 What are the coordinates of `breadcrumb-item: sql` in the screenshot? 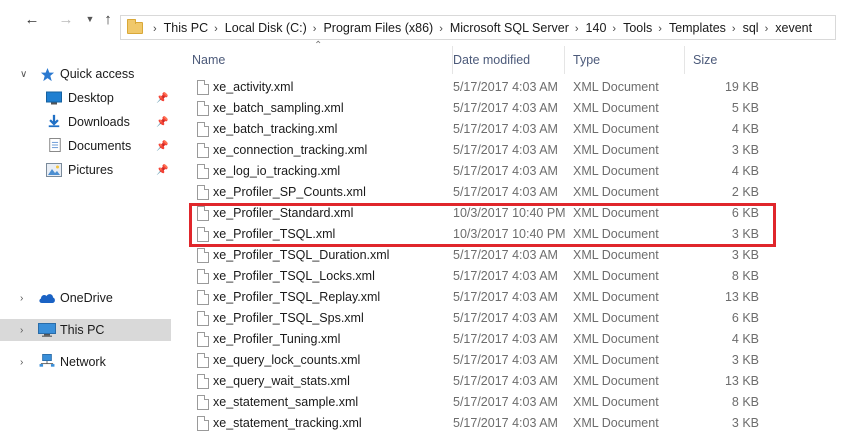 It's located at (751, 28).